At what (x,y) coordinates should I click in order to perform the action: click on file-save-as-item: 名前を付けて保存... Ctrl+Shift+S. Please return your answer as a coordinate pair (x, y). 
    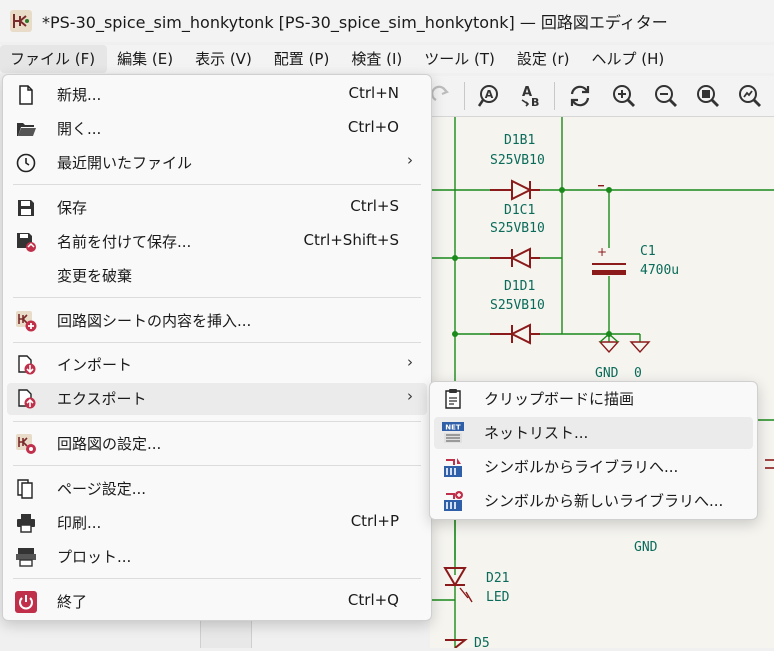
    Looking at the image, I should click on (217, 242).